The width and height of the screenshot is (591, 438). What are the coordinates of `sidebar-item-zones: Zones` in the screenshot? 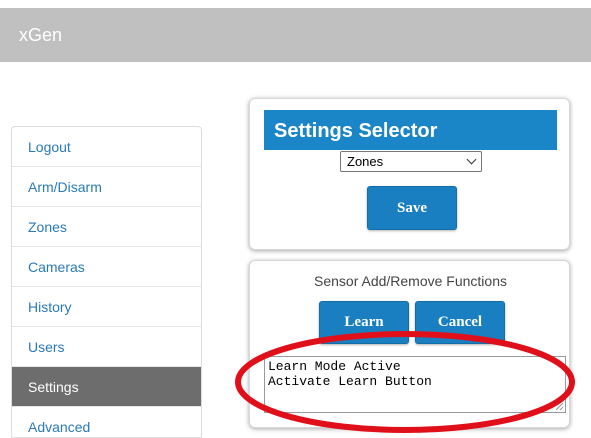 It's located at (106, 227).